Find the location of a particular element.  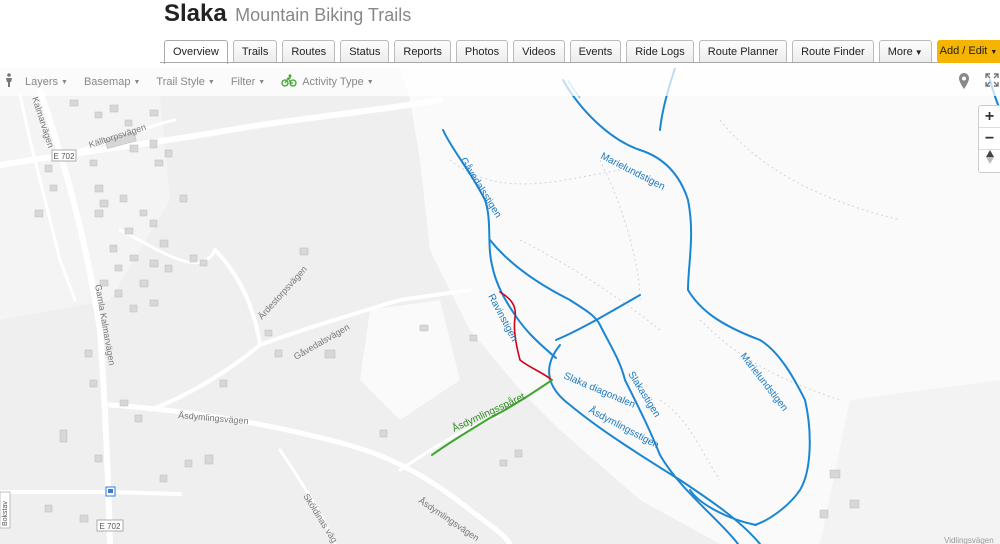

fullscreen-icon is located at coordinates (992, 82).